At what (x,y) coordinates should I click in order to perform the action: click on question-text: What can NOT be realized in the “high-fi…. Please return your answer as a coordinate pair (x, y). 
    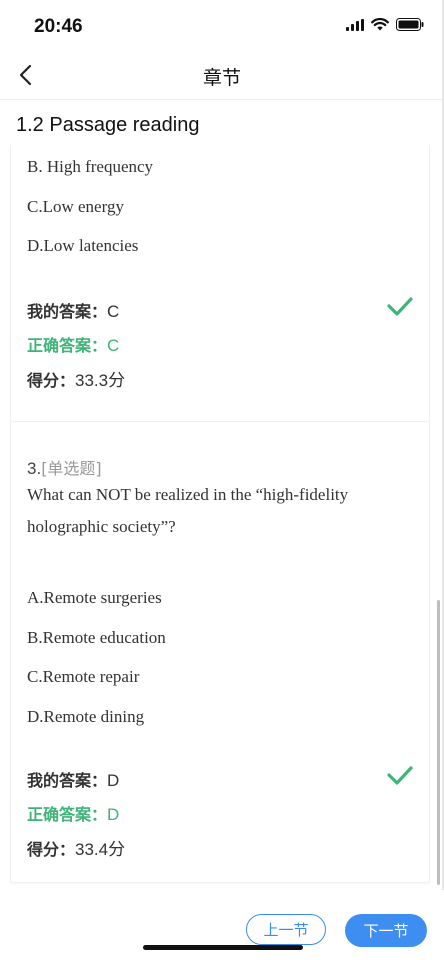
    Looking at the image, I should click on (188, 510).